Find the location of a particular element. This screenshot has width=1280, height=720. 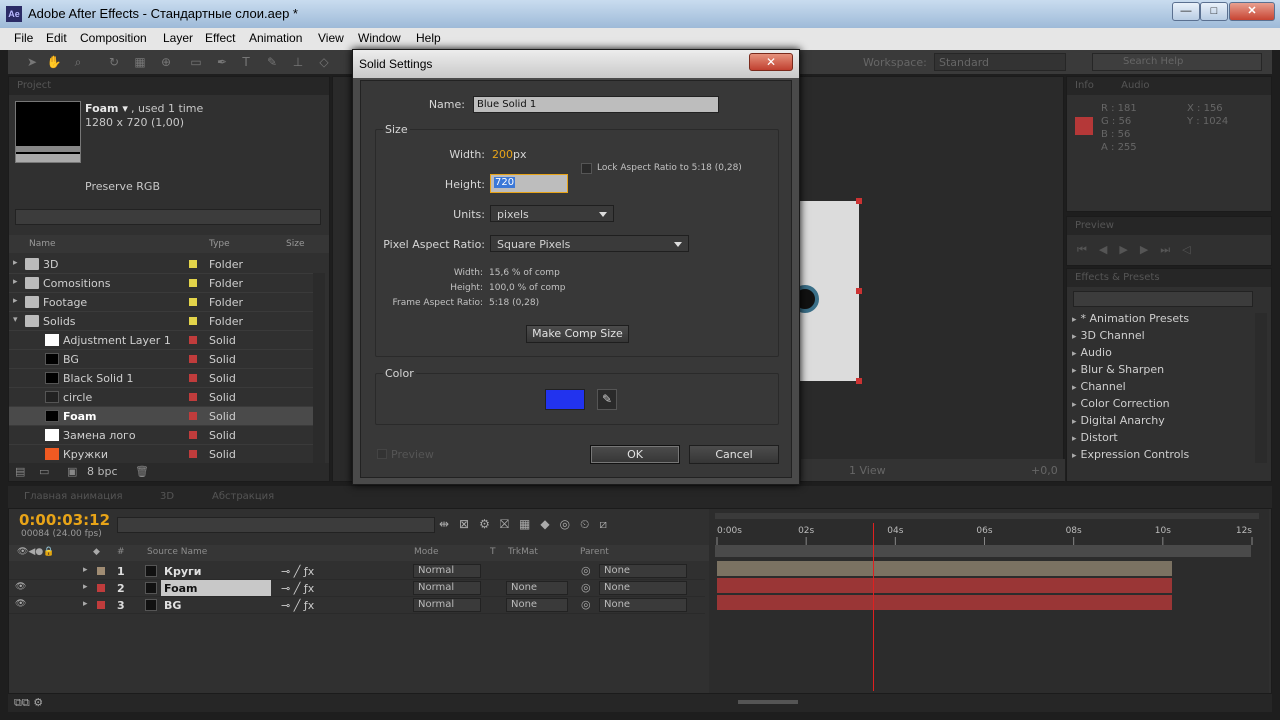

project-item-row: ▾ Solids Folder is located at coordinates (164, 321).